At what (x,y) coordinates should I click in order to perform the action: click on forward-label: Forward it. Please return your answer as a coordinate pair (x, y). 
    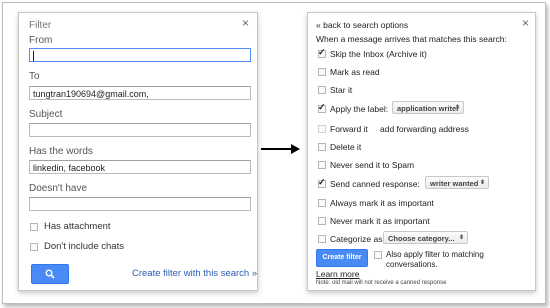
    Looking at the image, I should click on (349, 129).